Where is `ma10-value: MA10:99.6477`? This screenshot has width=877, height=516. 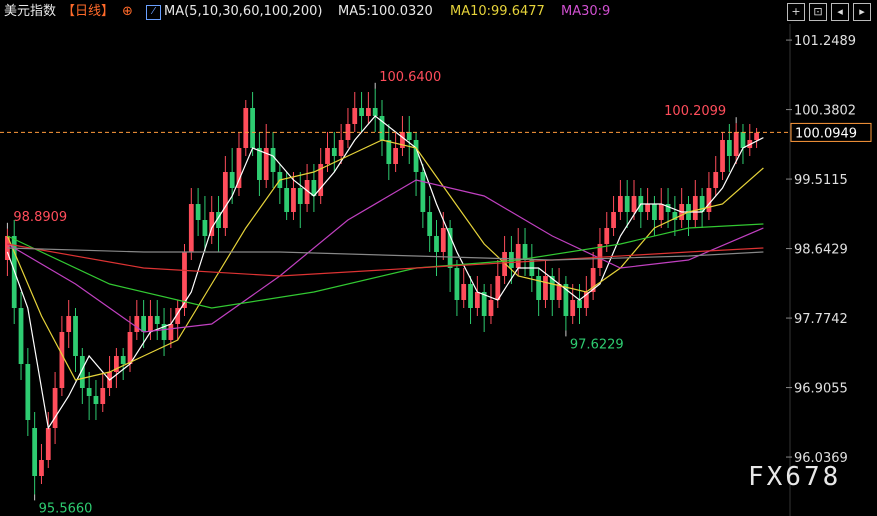 ma10-value: MA10:99.6477 is located at coordinates (497, 11).